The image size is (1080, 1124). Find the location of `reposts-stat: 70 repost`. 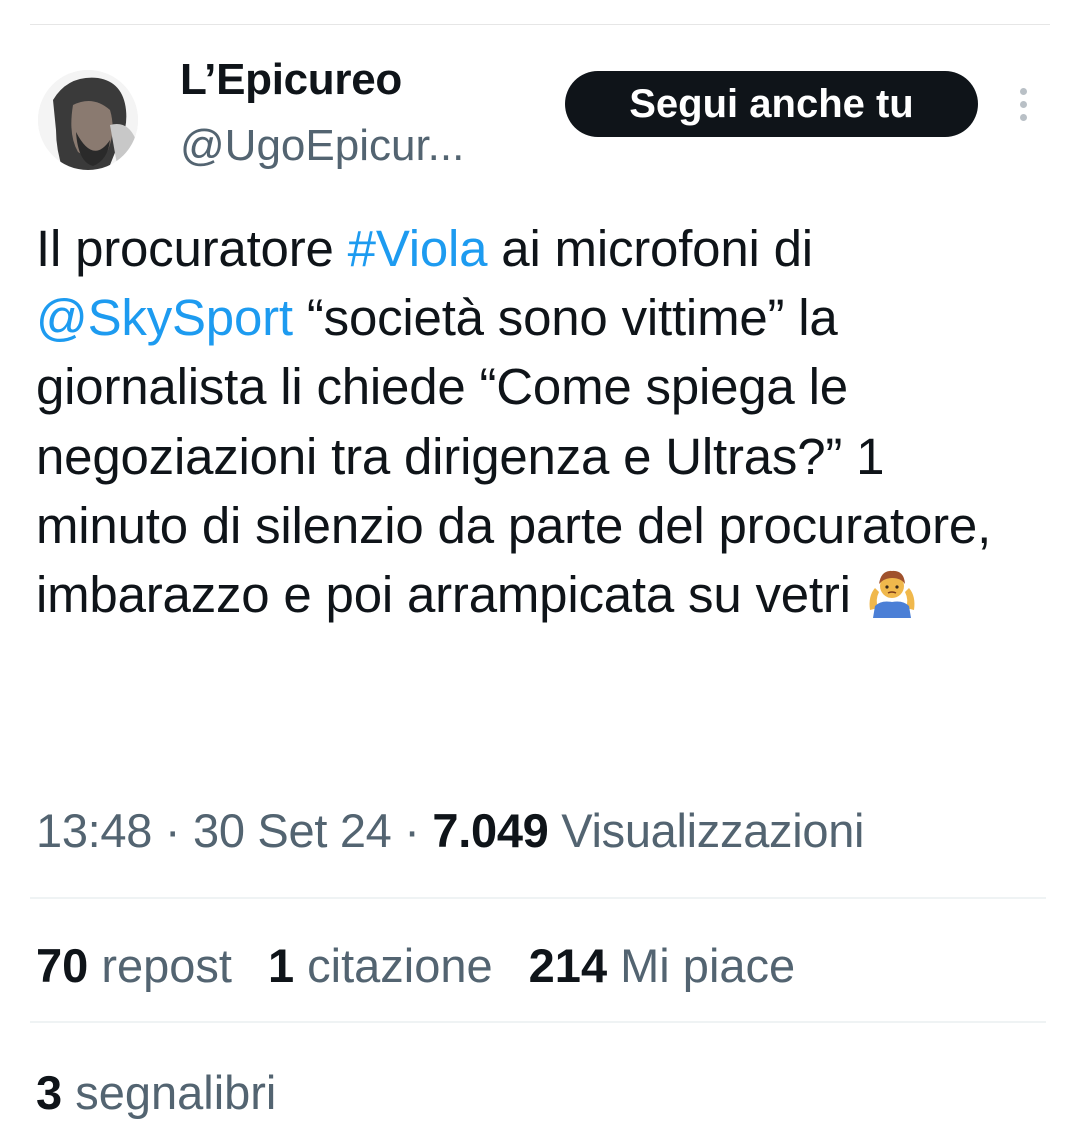

reposts-stat: 70 repost is located at coordinates (134, 965).